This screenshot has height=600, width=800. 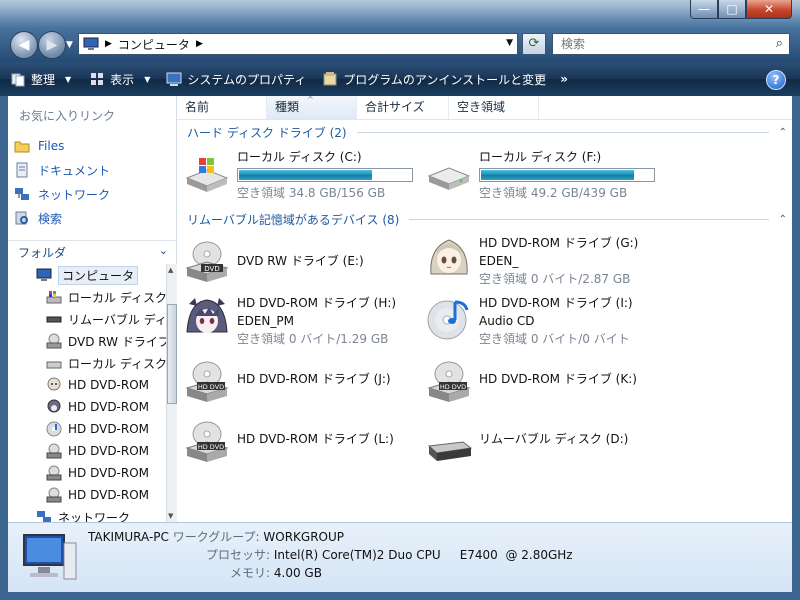 What do you see at coordinates (62, 146) in the screenshot?
I see `favorite-link-files: Files` at bounding box center [62, 146].